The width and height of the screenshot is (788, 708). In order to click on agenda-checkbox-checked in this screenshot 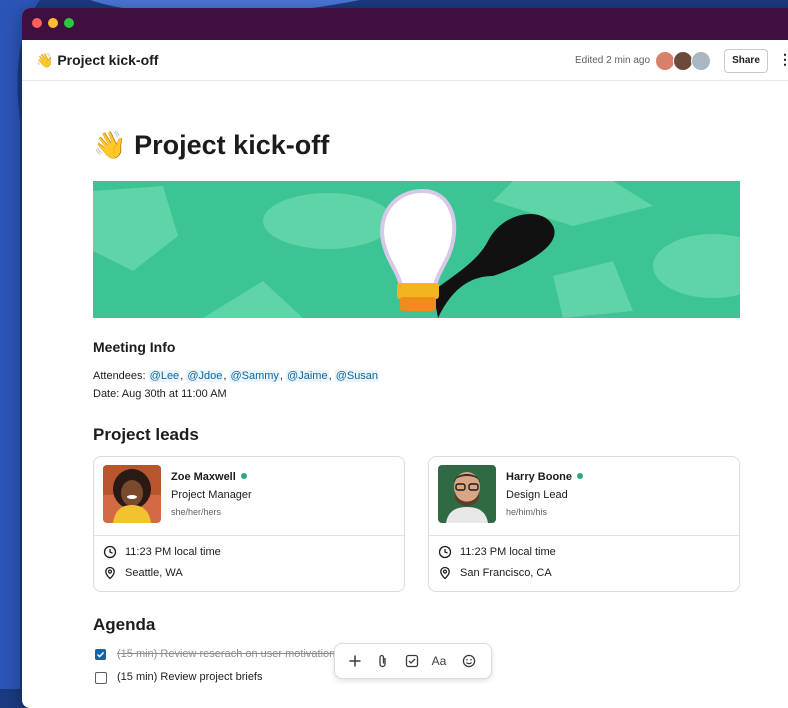, I will do `click(100, 654)`.